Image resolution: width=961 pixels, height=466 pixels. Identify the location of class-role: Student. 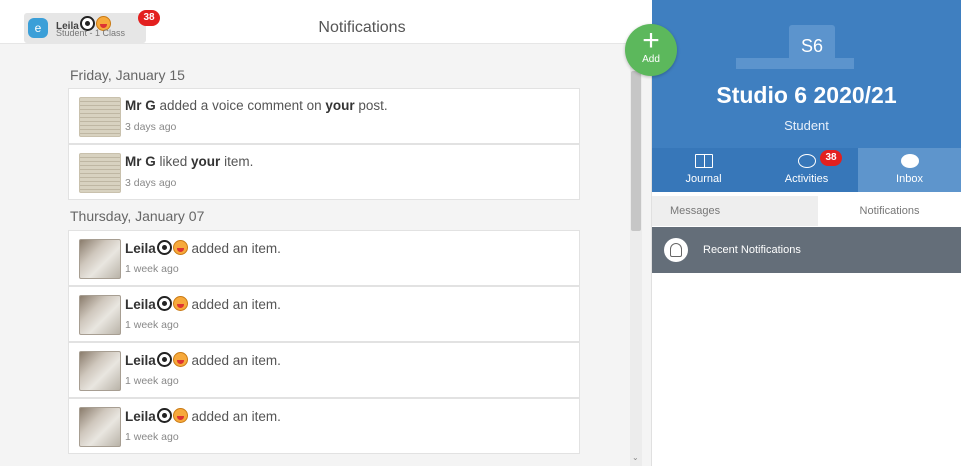
(806, 125).